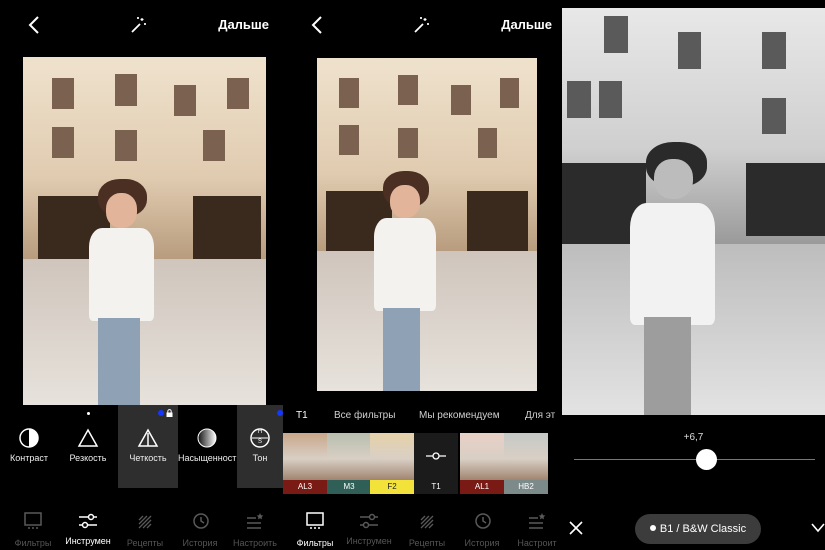 This screenshot has width=825, height=550. Describe the element at coordinates (207, 438) in the screenshot. I see `saturation-circle-icon` at that location.